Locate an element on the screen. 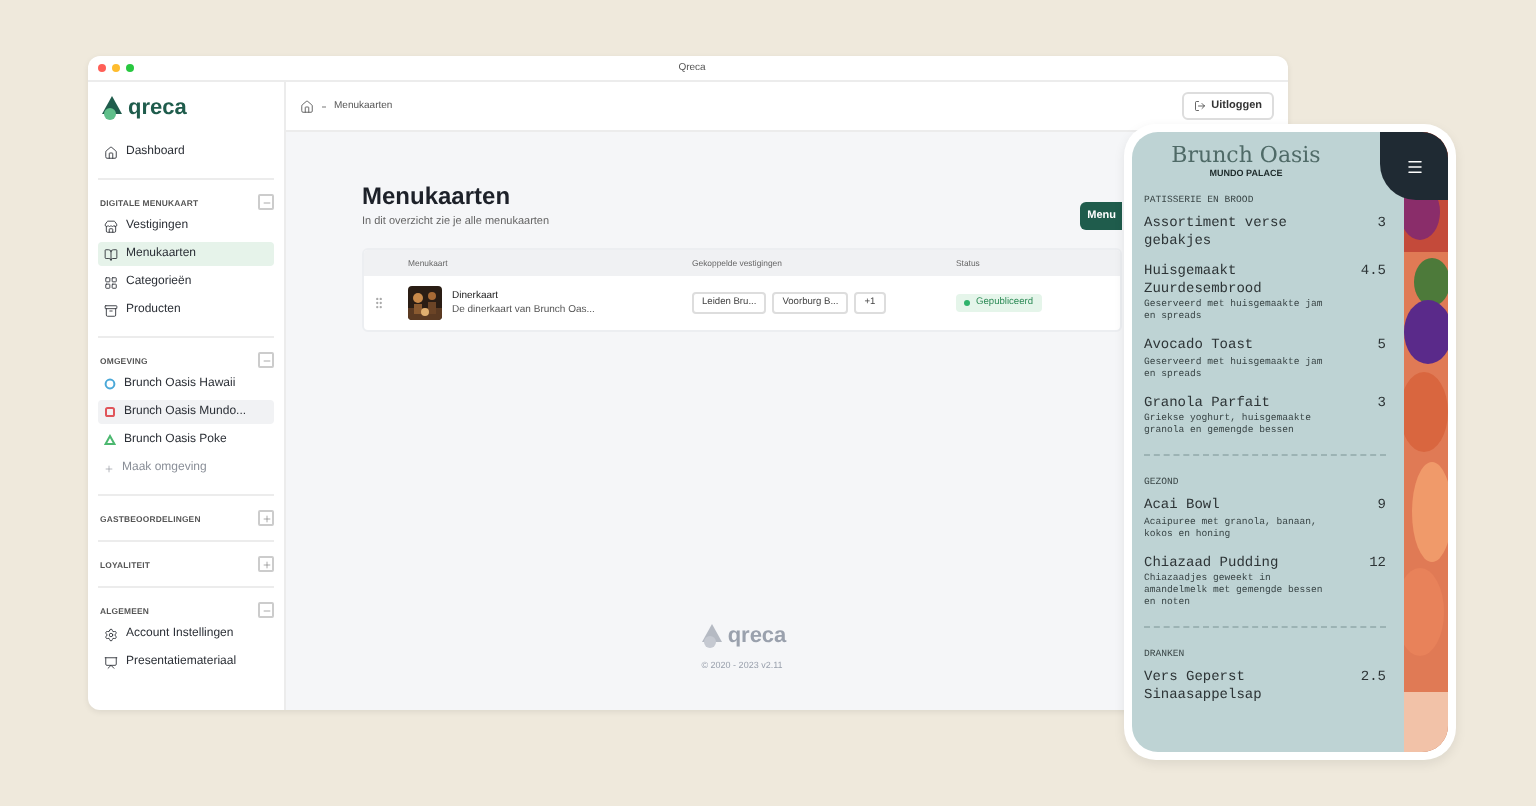 The width and height of the screenshot is (1536, 806). tray-icon is located at coordinates (111, 310).